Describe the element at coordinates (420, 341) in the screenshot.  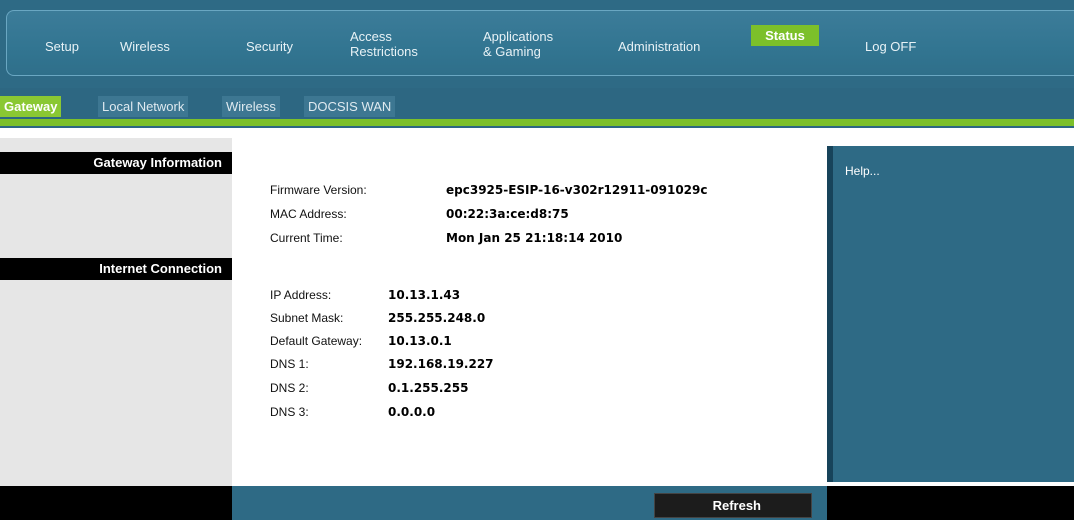
I see `default-gateway-value: 10.13.0.1` at that location.